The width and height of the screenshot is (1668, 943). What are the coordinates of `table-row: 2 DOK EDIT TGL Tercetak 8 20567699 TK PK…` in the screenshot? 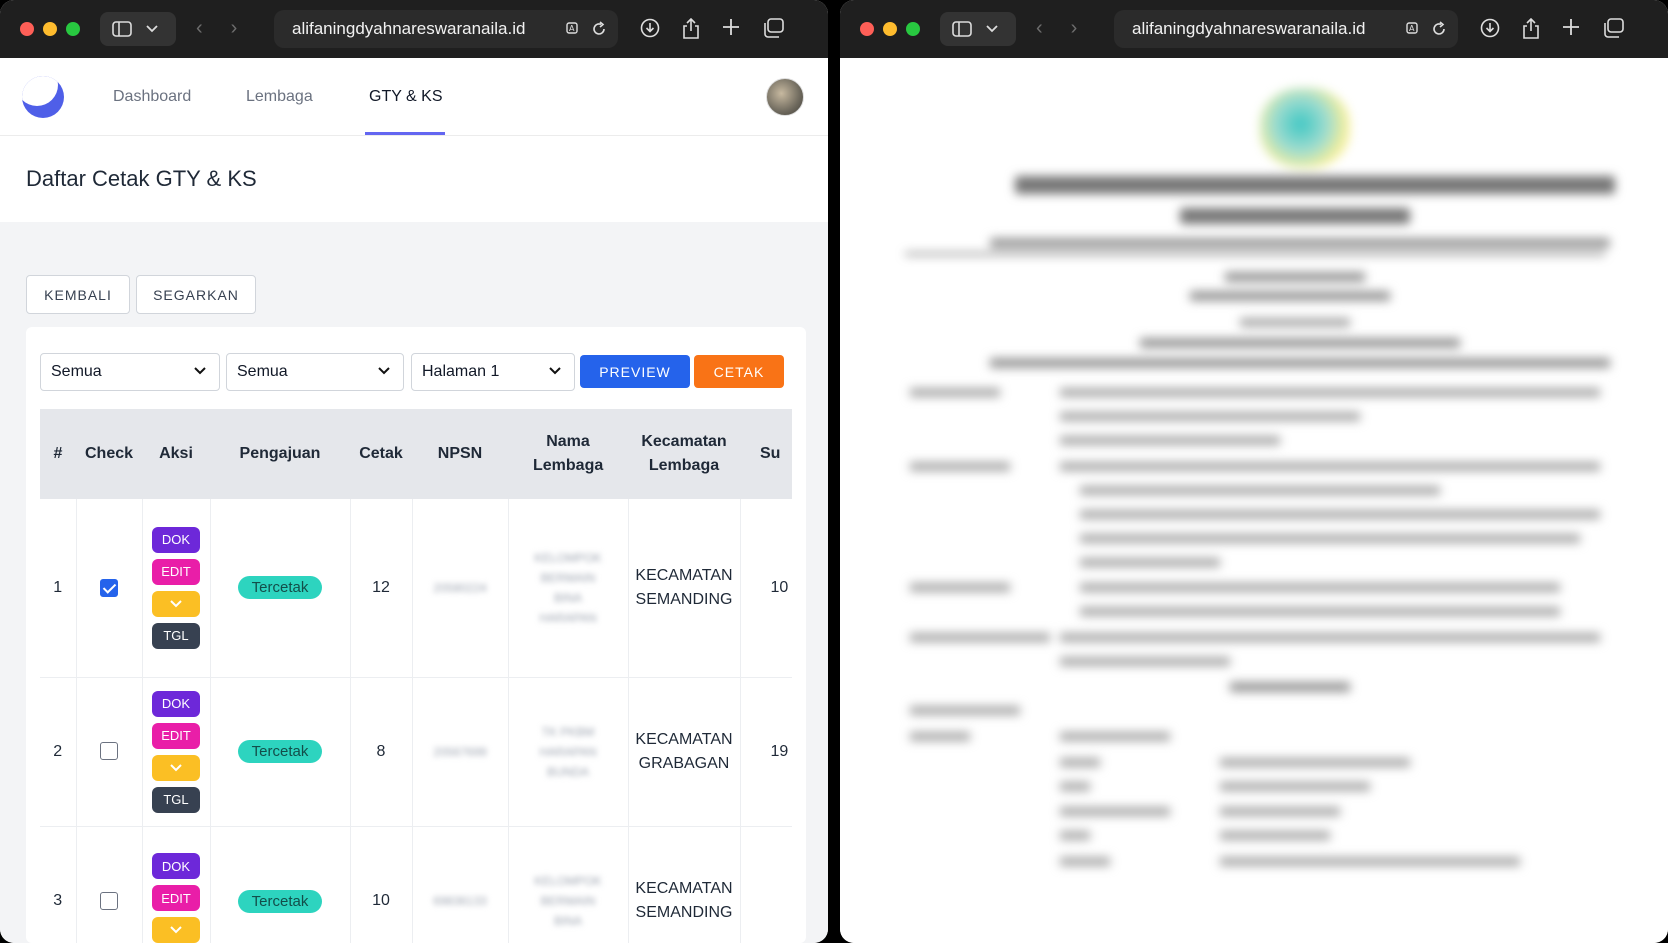 It's located at (416, 752).